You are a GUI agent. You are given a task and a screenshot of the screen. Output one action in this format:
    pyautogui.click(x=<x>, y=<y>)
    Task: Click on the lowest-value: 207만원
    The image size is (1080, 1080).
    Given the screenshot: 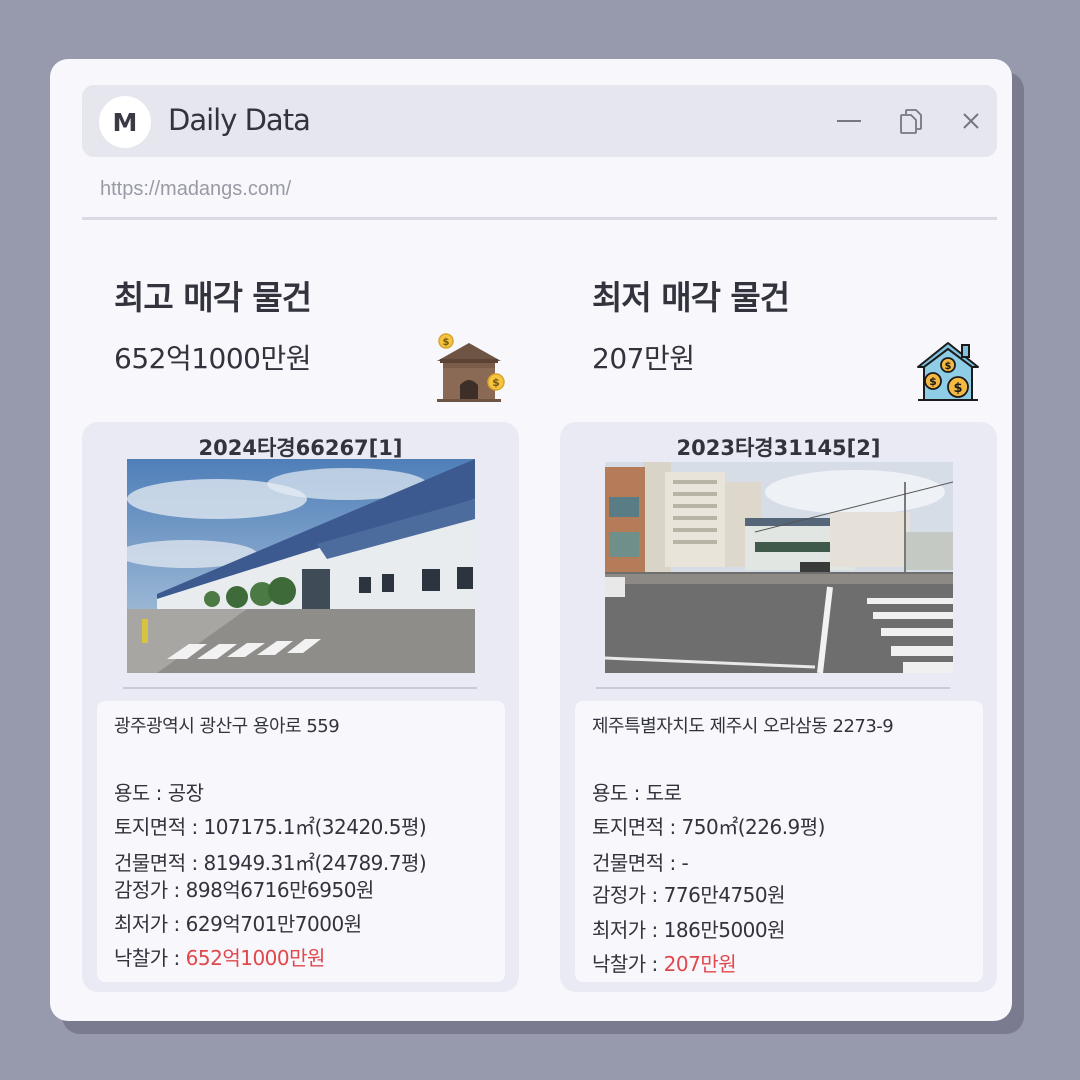 What is the action you would take?
    pyautogui.click(x=643, y=358)
    